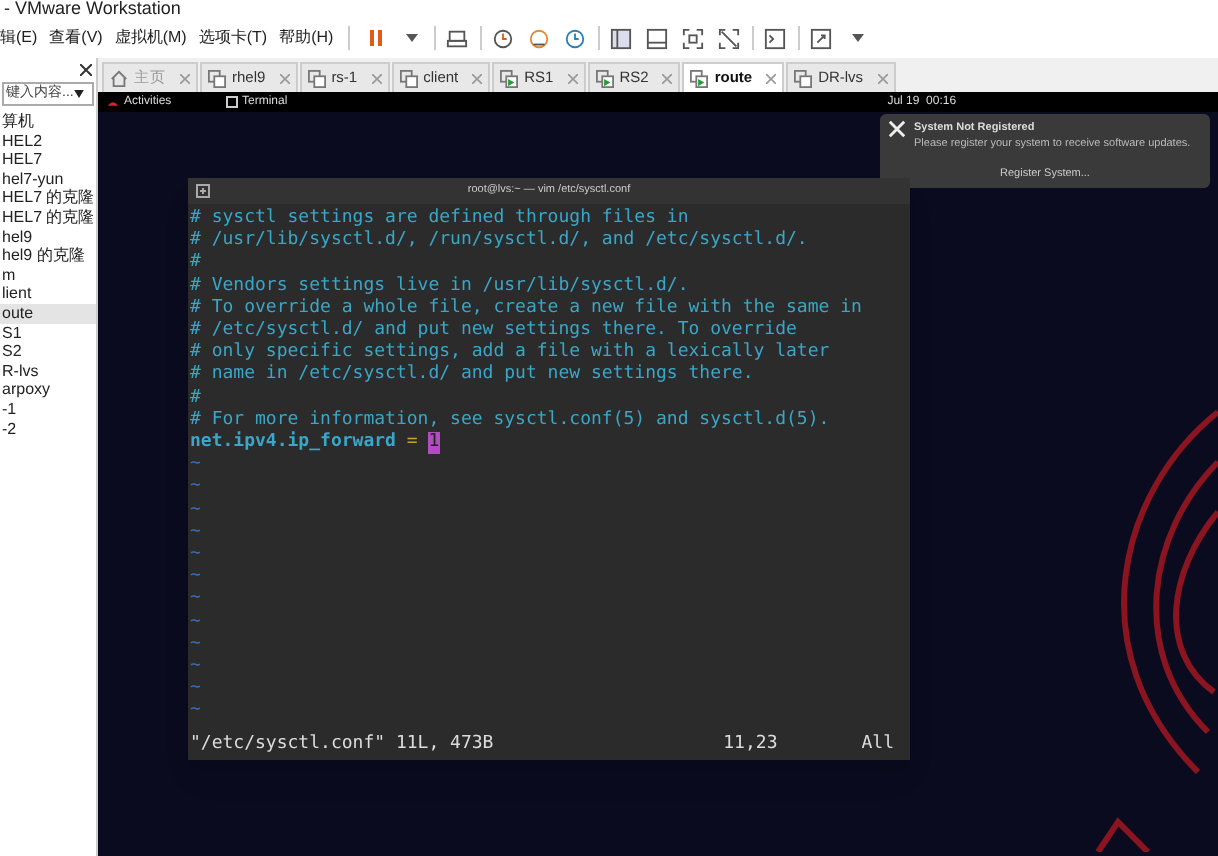 This screenshot has width=1218, height=856. I want to click on menu-item: 查看(V), so click(76, 38).